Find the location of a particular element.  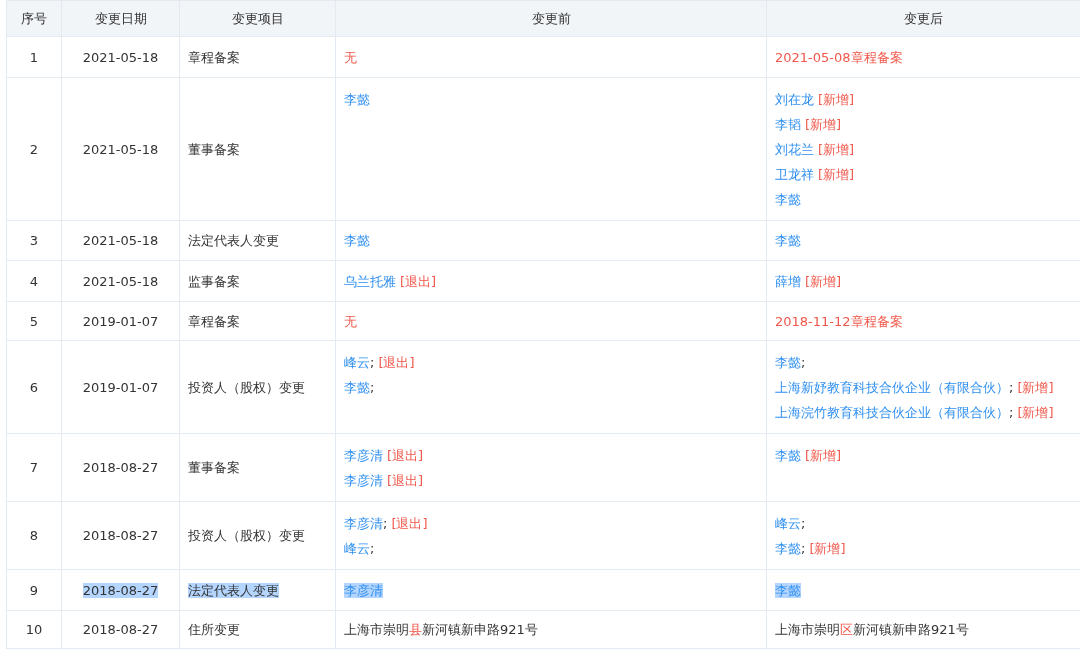

name-link: 李韬 is located at coordinates (788, 124).